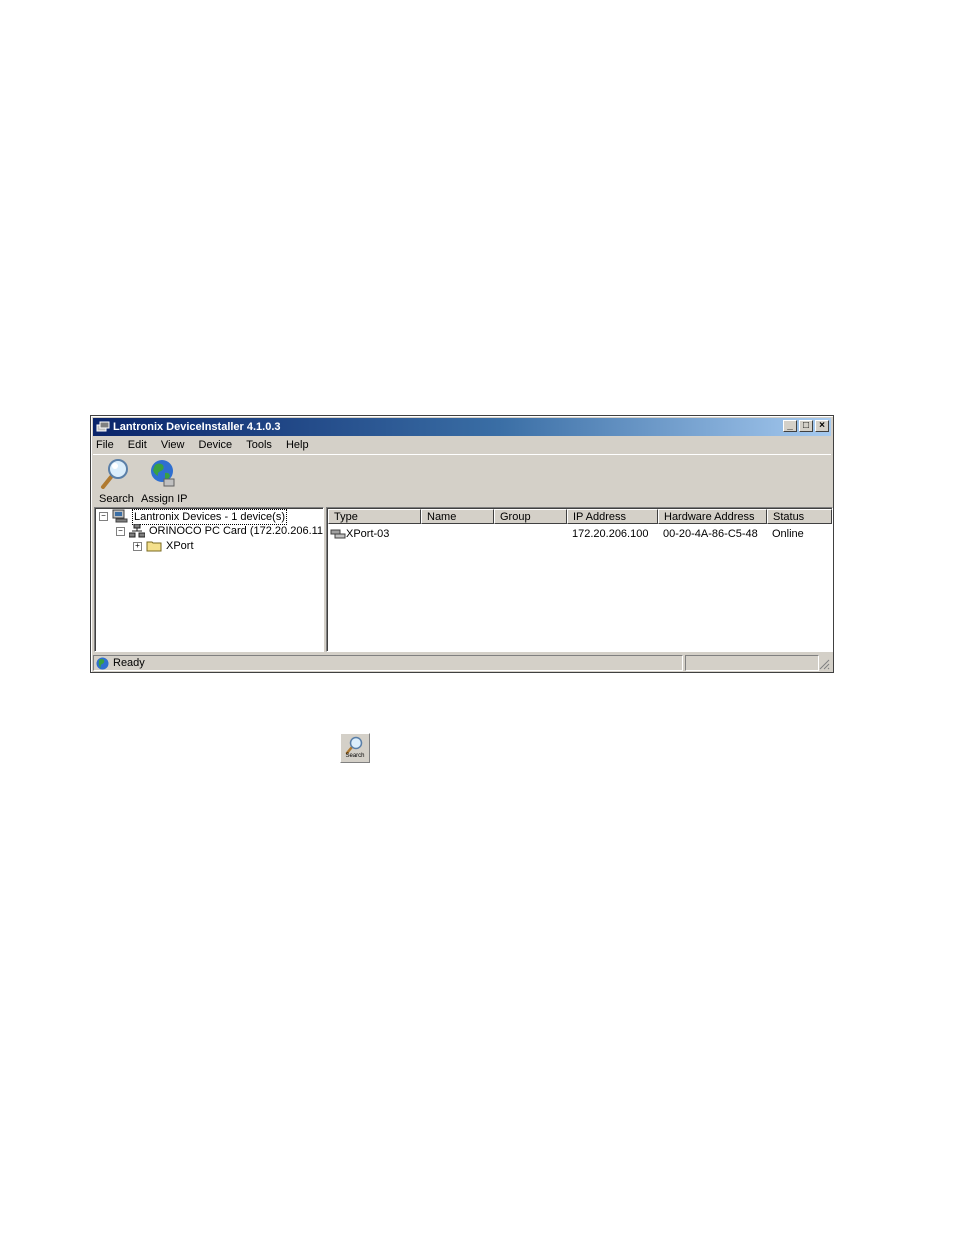  What do you see at coordinates (137, 531) in the screenshot?
I see `network-icon` at bounding box center [137, 531].